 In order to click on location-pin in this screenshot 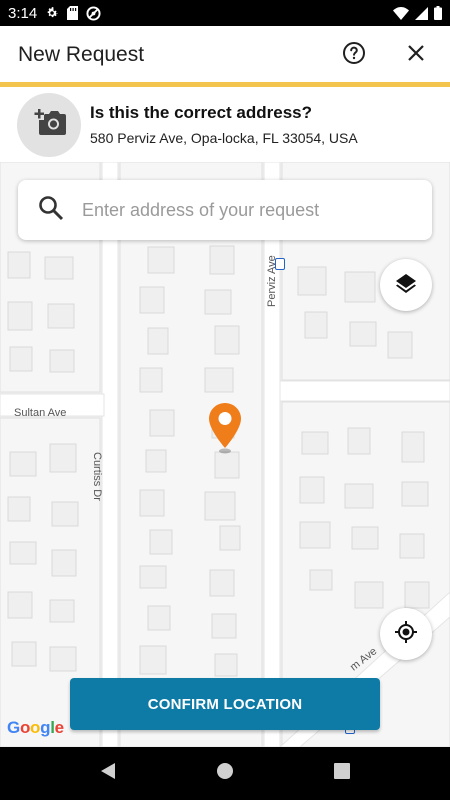, I will do `click(225, 430)`.